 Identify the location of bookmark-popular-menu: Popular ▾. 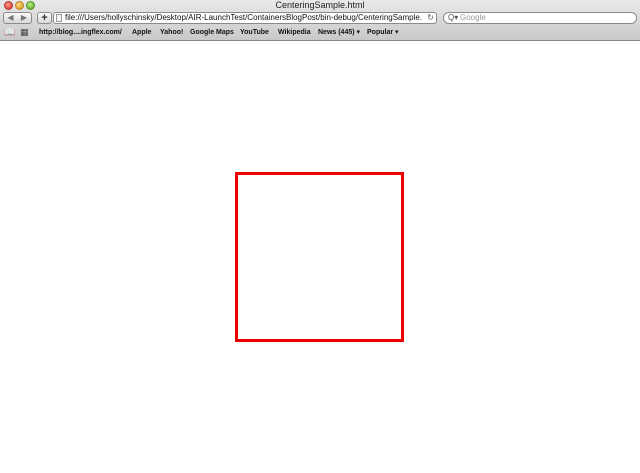
(383, 32).